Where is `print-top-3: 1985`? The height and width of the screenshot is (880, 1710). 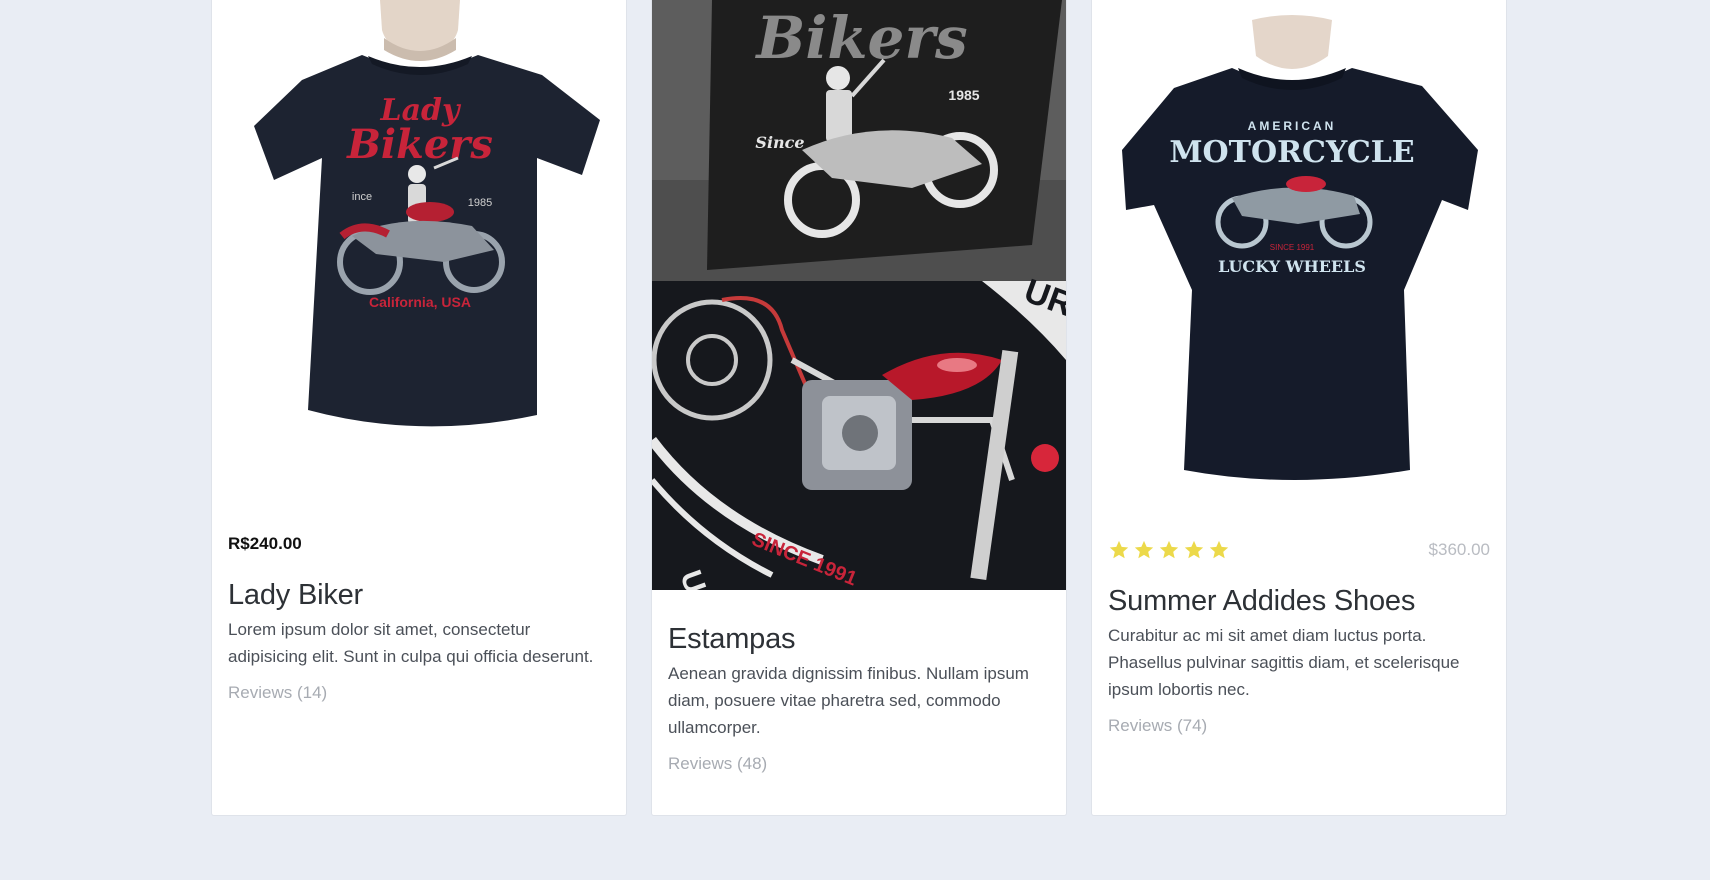 print-top-3: 1985 is located at coordinates (963, 95).